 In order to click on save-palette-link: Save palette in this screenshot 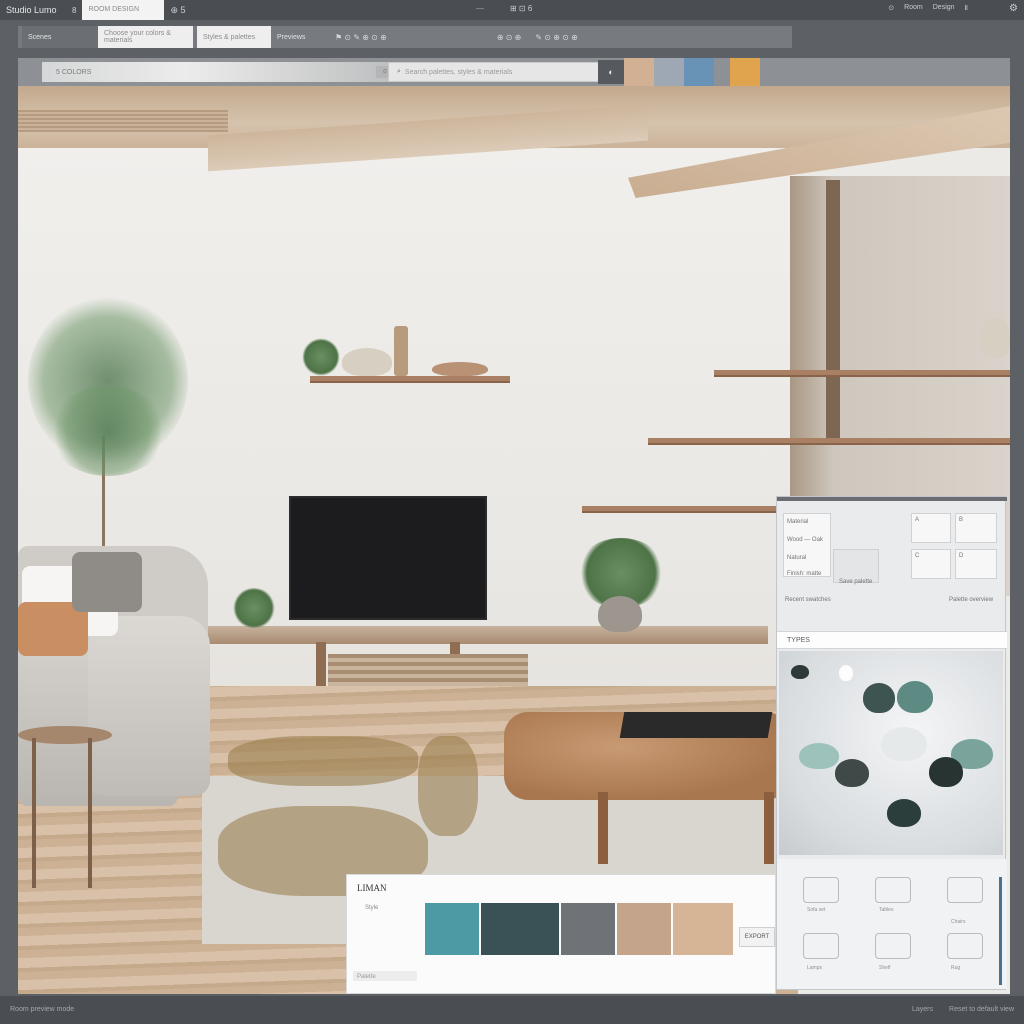, I will do `click(855, 582)`.